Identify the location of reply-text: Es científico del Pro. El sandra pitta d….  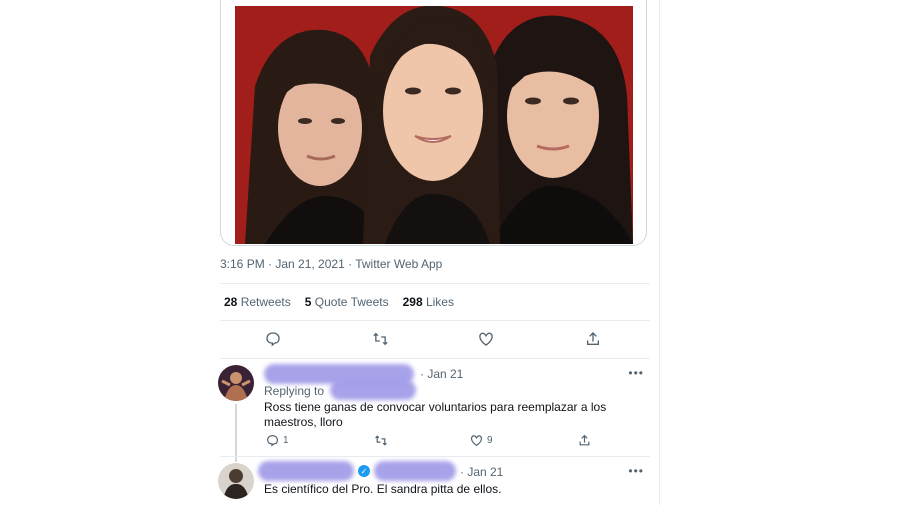
(383, 489).